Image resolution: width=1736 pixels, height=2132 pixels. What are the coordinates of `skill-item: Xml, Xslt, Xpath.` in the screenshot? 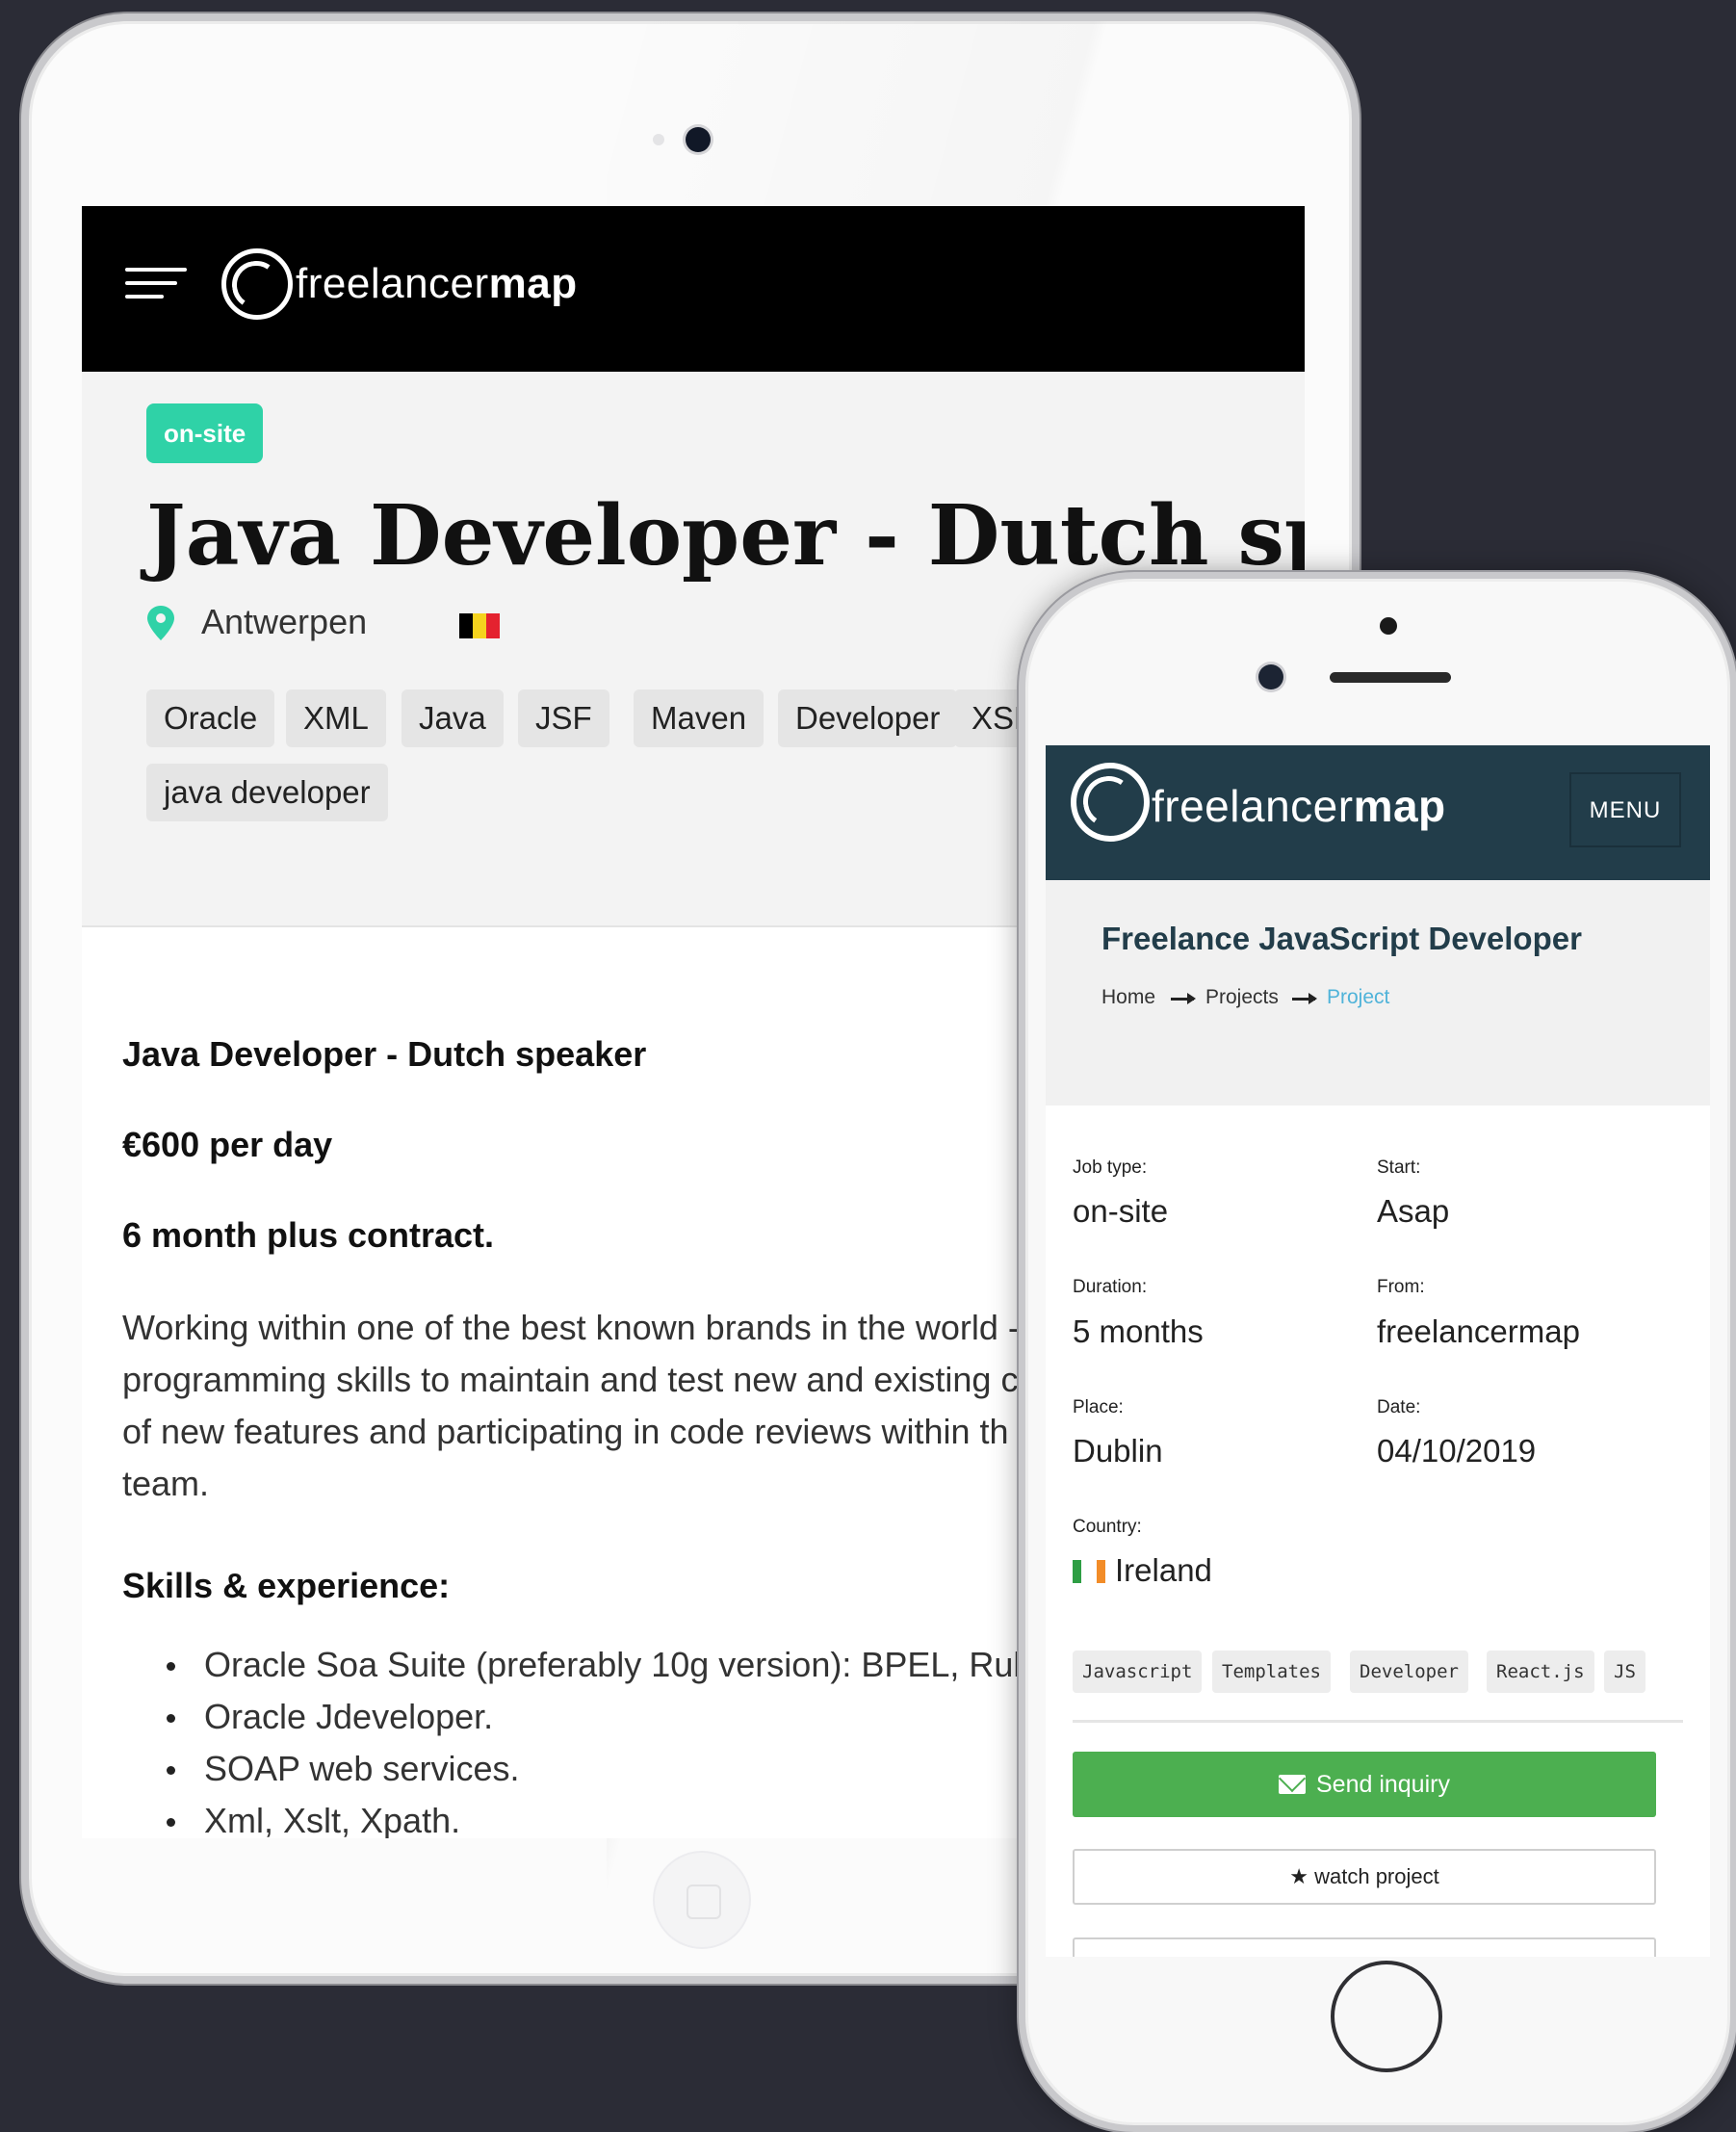 It's located at (581, 1816).